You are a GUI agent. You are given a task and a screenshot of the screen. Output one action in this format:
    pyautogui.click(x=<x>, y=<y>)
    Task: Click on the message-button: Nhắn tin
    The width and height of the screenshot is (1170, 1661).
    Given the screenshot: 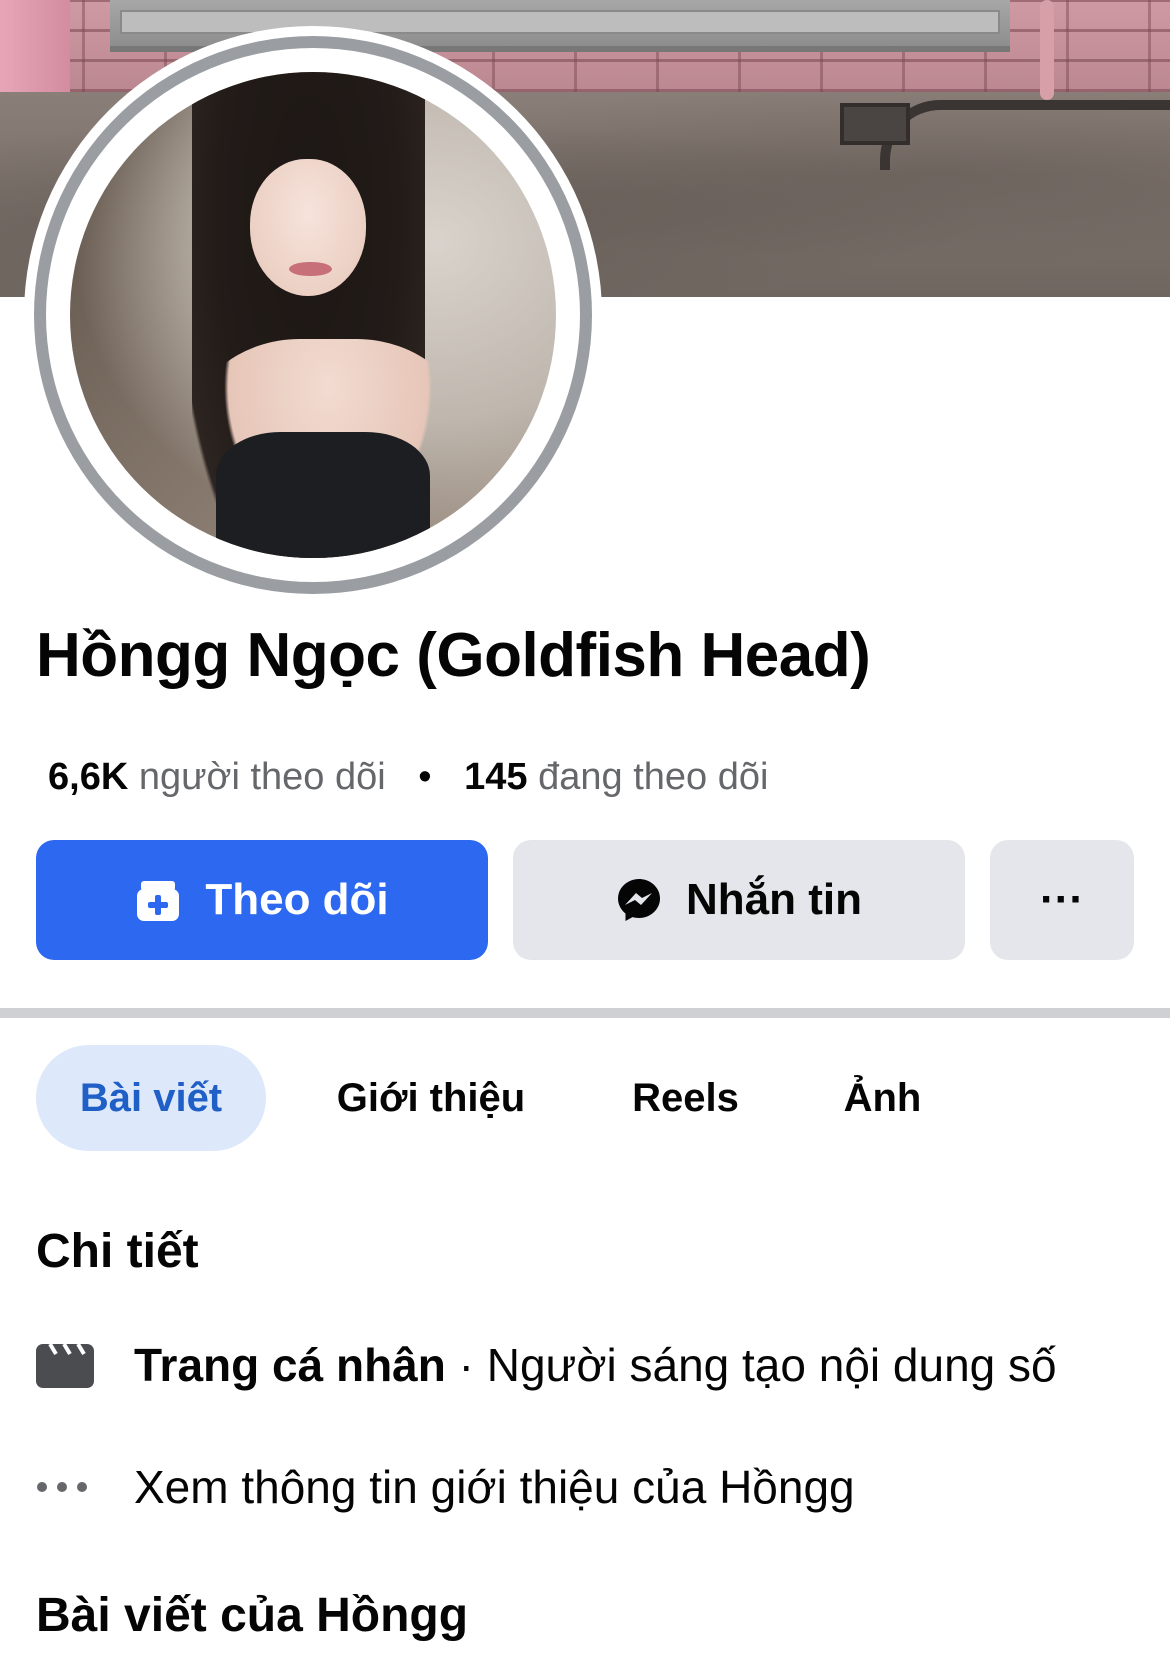 What is the action you would take?
    pyautogui.click(x=739, y=900)
    